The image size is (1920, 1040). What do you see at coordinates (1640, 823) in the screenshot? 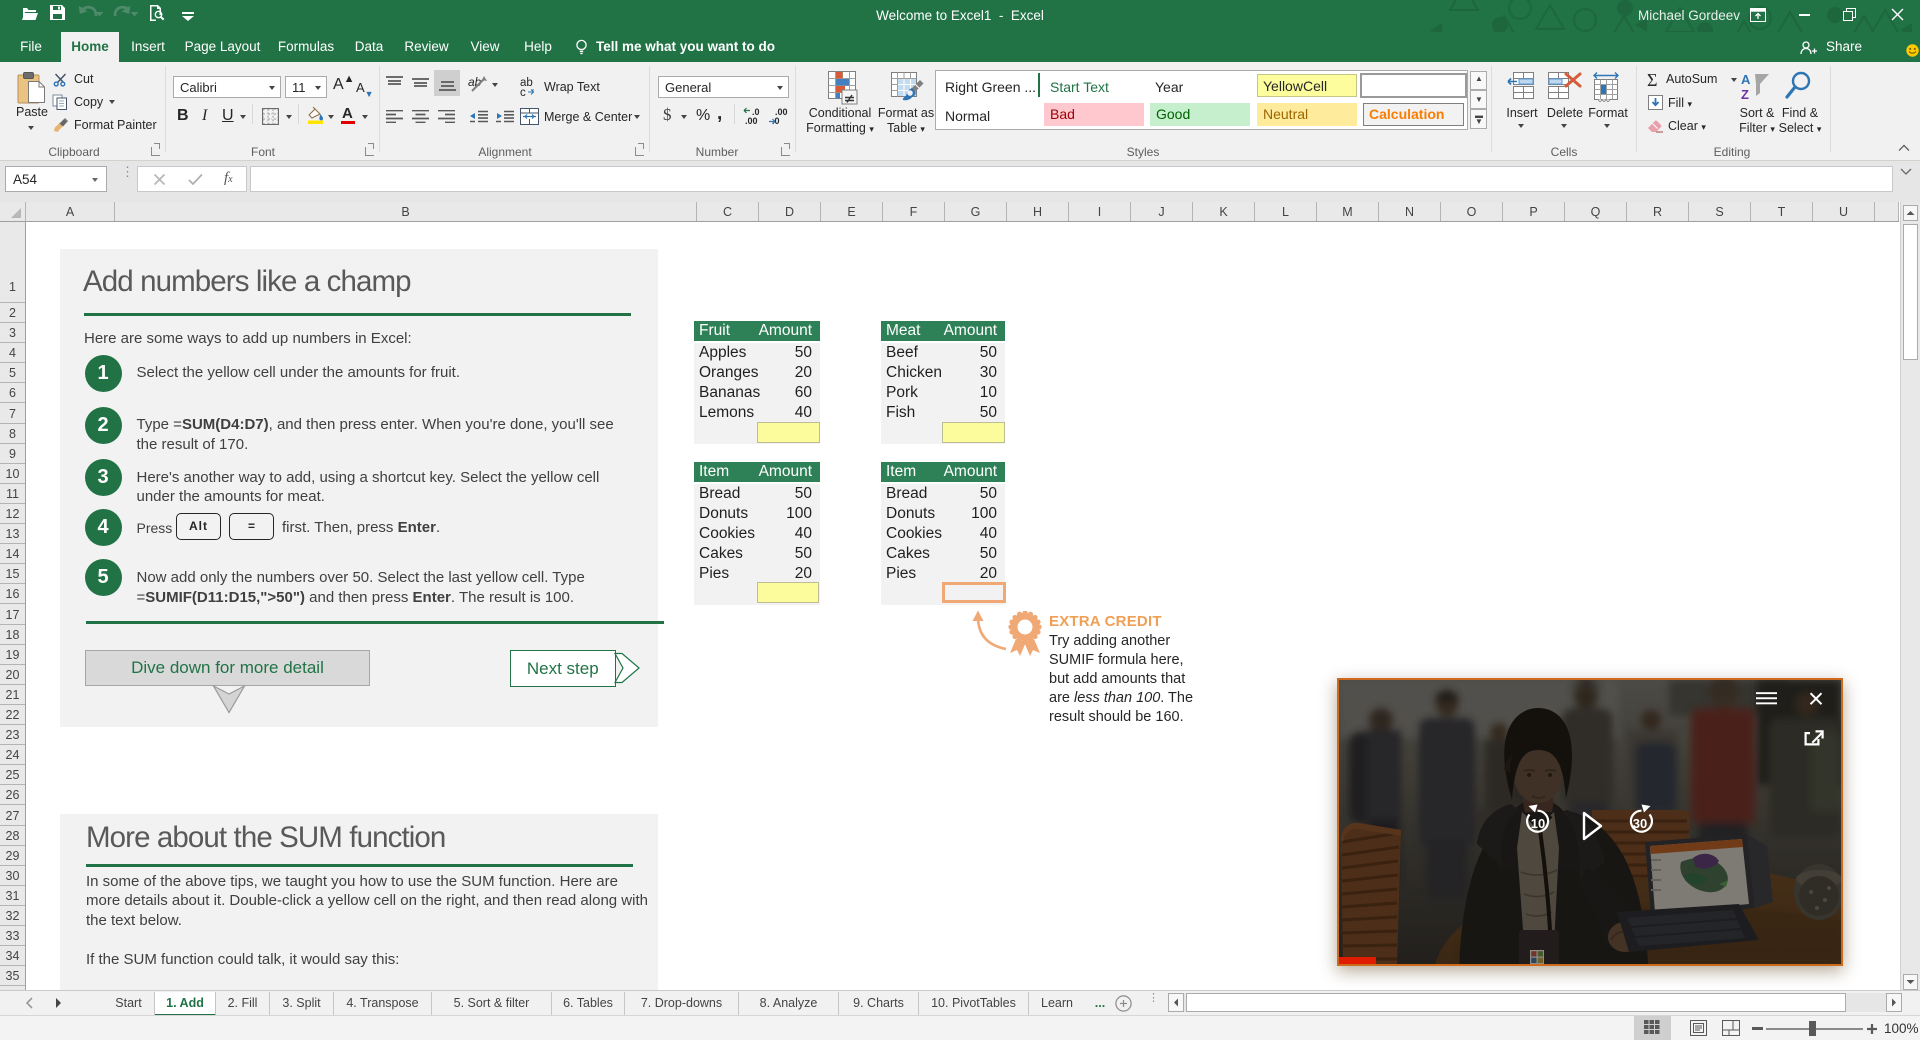
I see `svg-text: 30` at bounding box center [1640, 823].